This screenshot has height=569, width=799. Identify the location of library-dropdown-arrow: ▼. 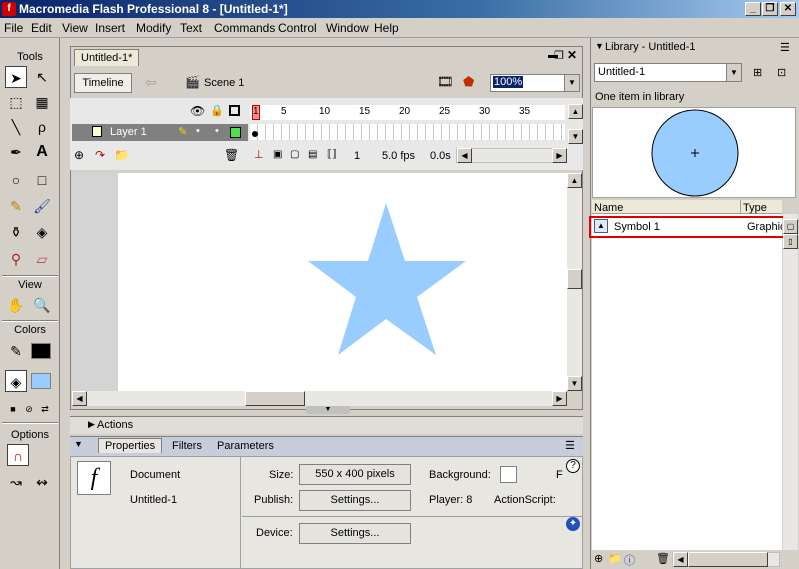
(733, 72).